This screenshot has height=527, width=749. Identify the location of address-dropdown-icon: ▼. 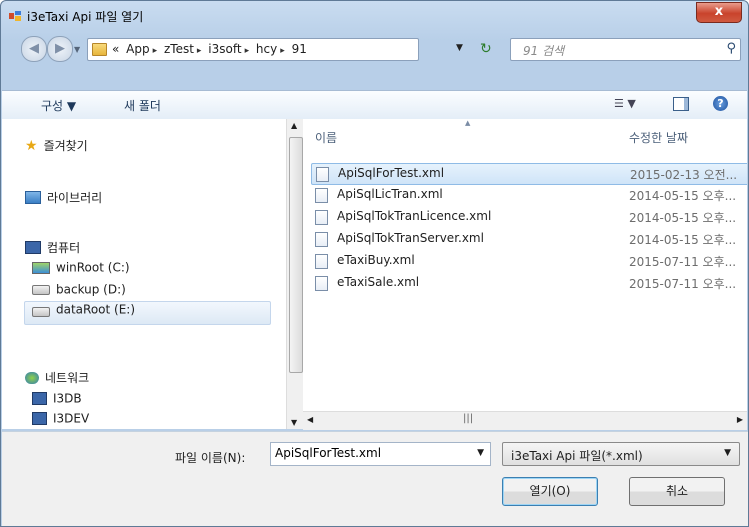
(459, 48).